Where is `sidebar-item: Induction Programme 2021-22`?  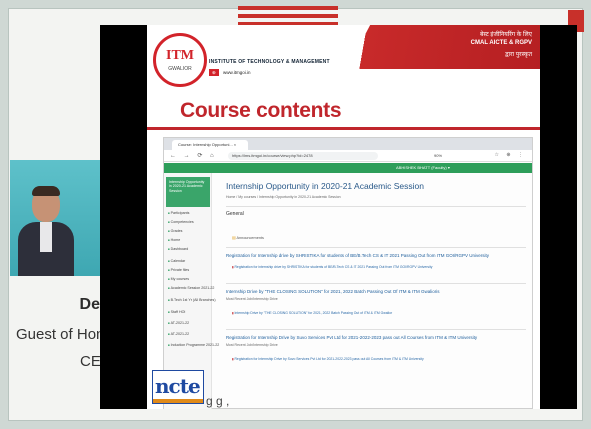
sidebar-item: Induction Programme 2021-22 is located at coordinates (194, 345).